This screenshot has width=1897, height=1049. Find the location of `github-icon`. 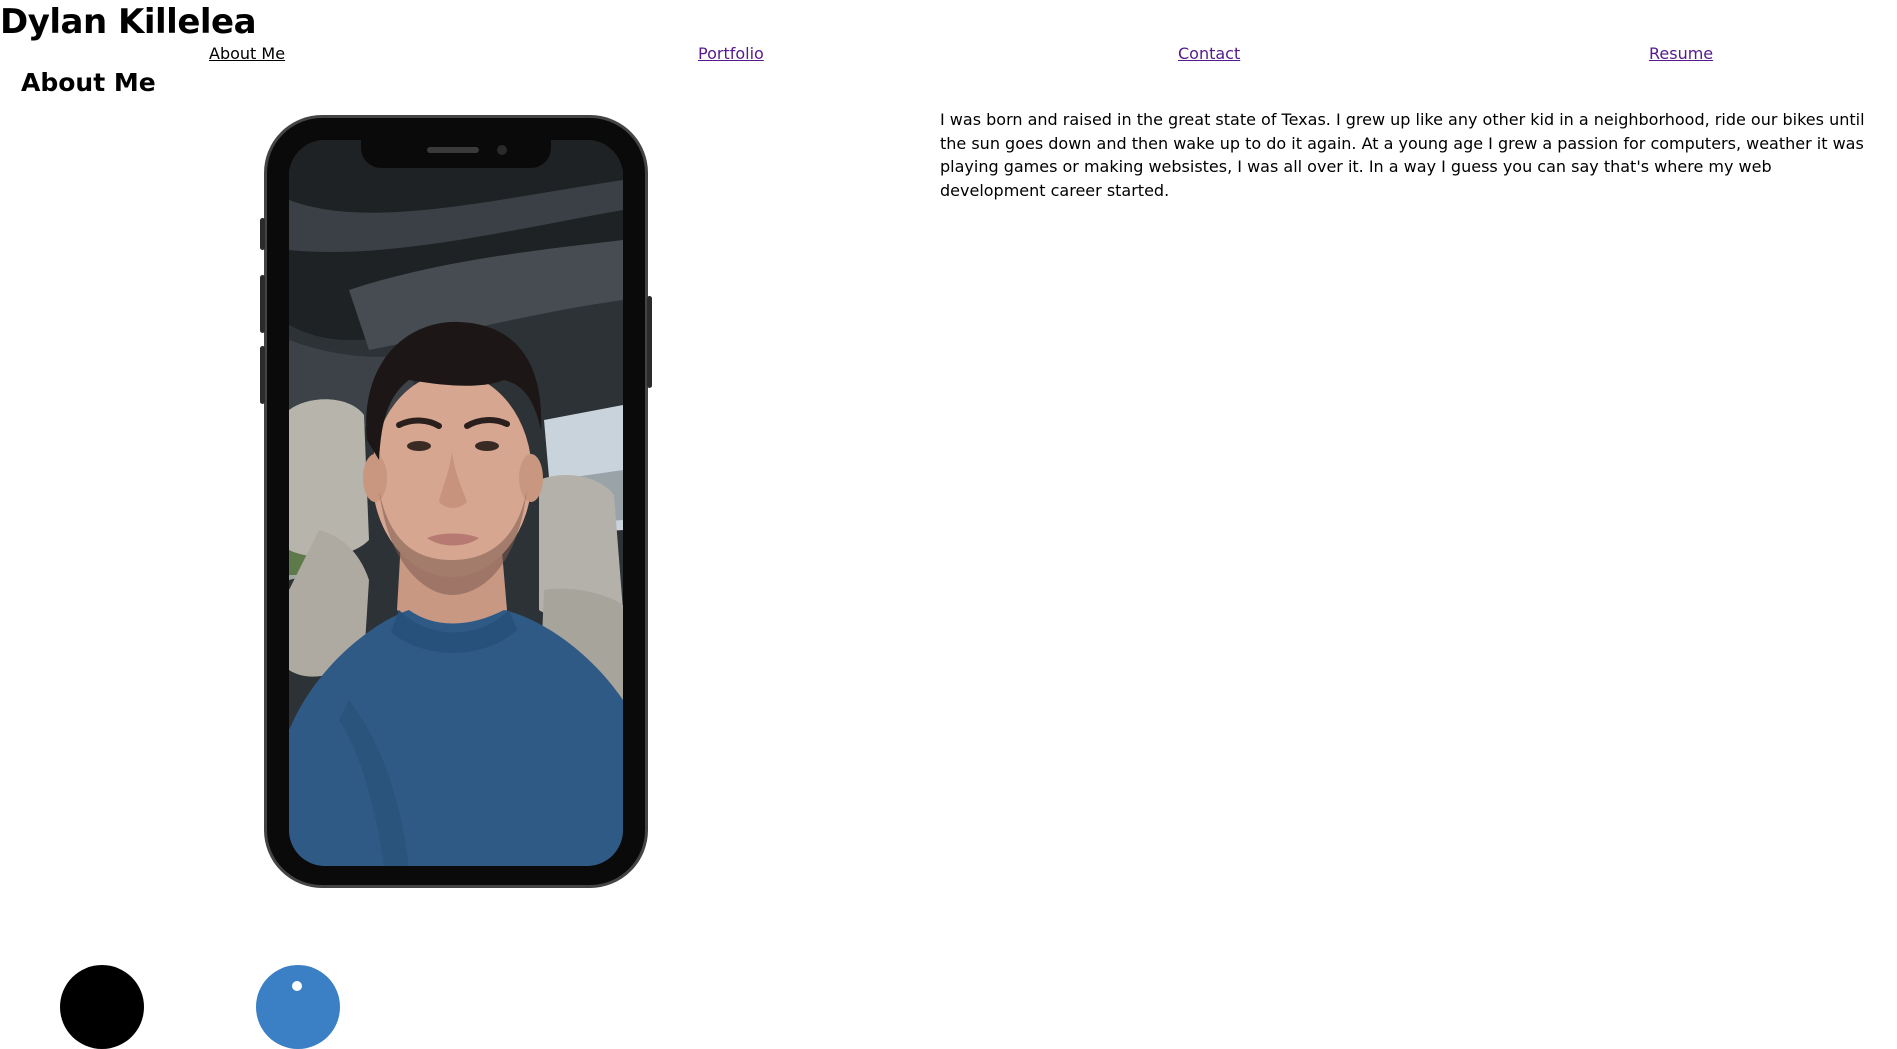

github-icon is located at coordinates (102, 1007).